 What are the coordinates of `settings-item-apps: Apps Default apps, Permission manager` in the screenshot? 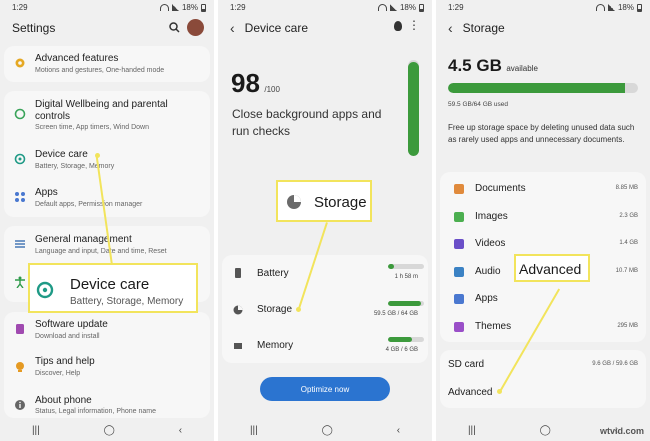 It's located at (107, 198).